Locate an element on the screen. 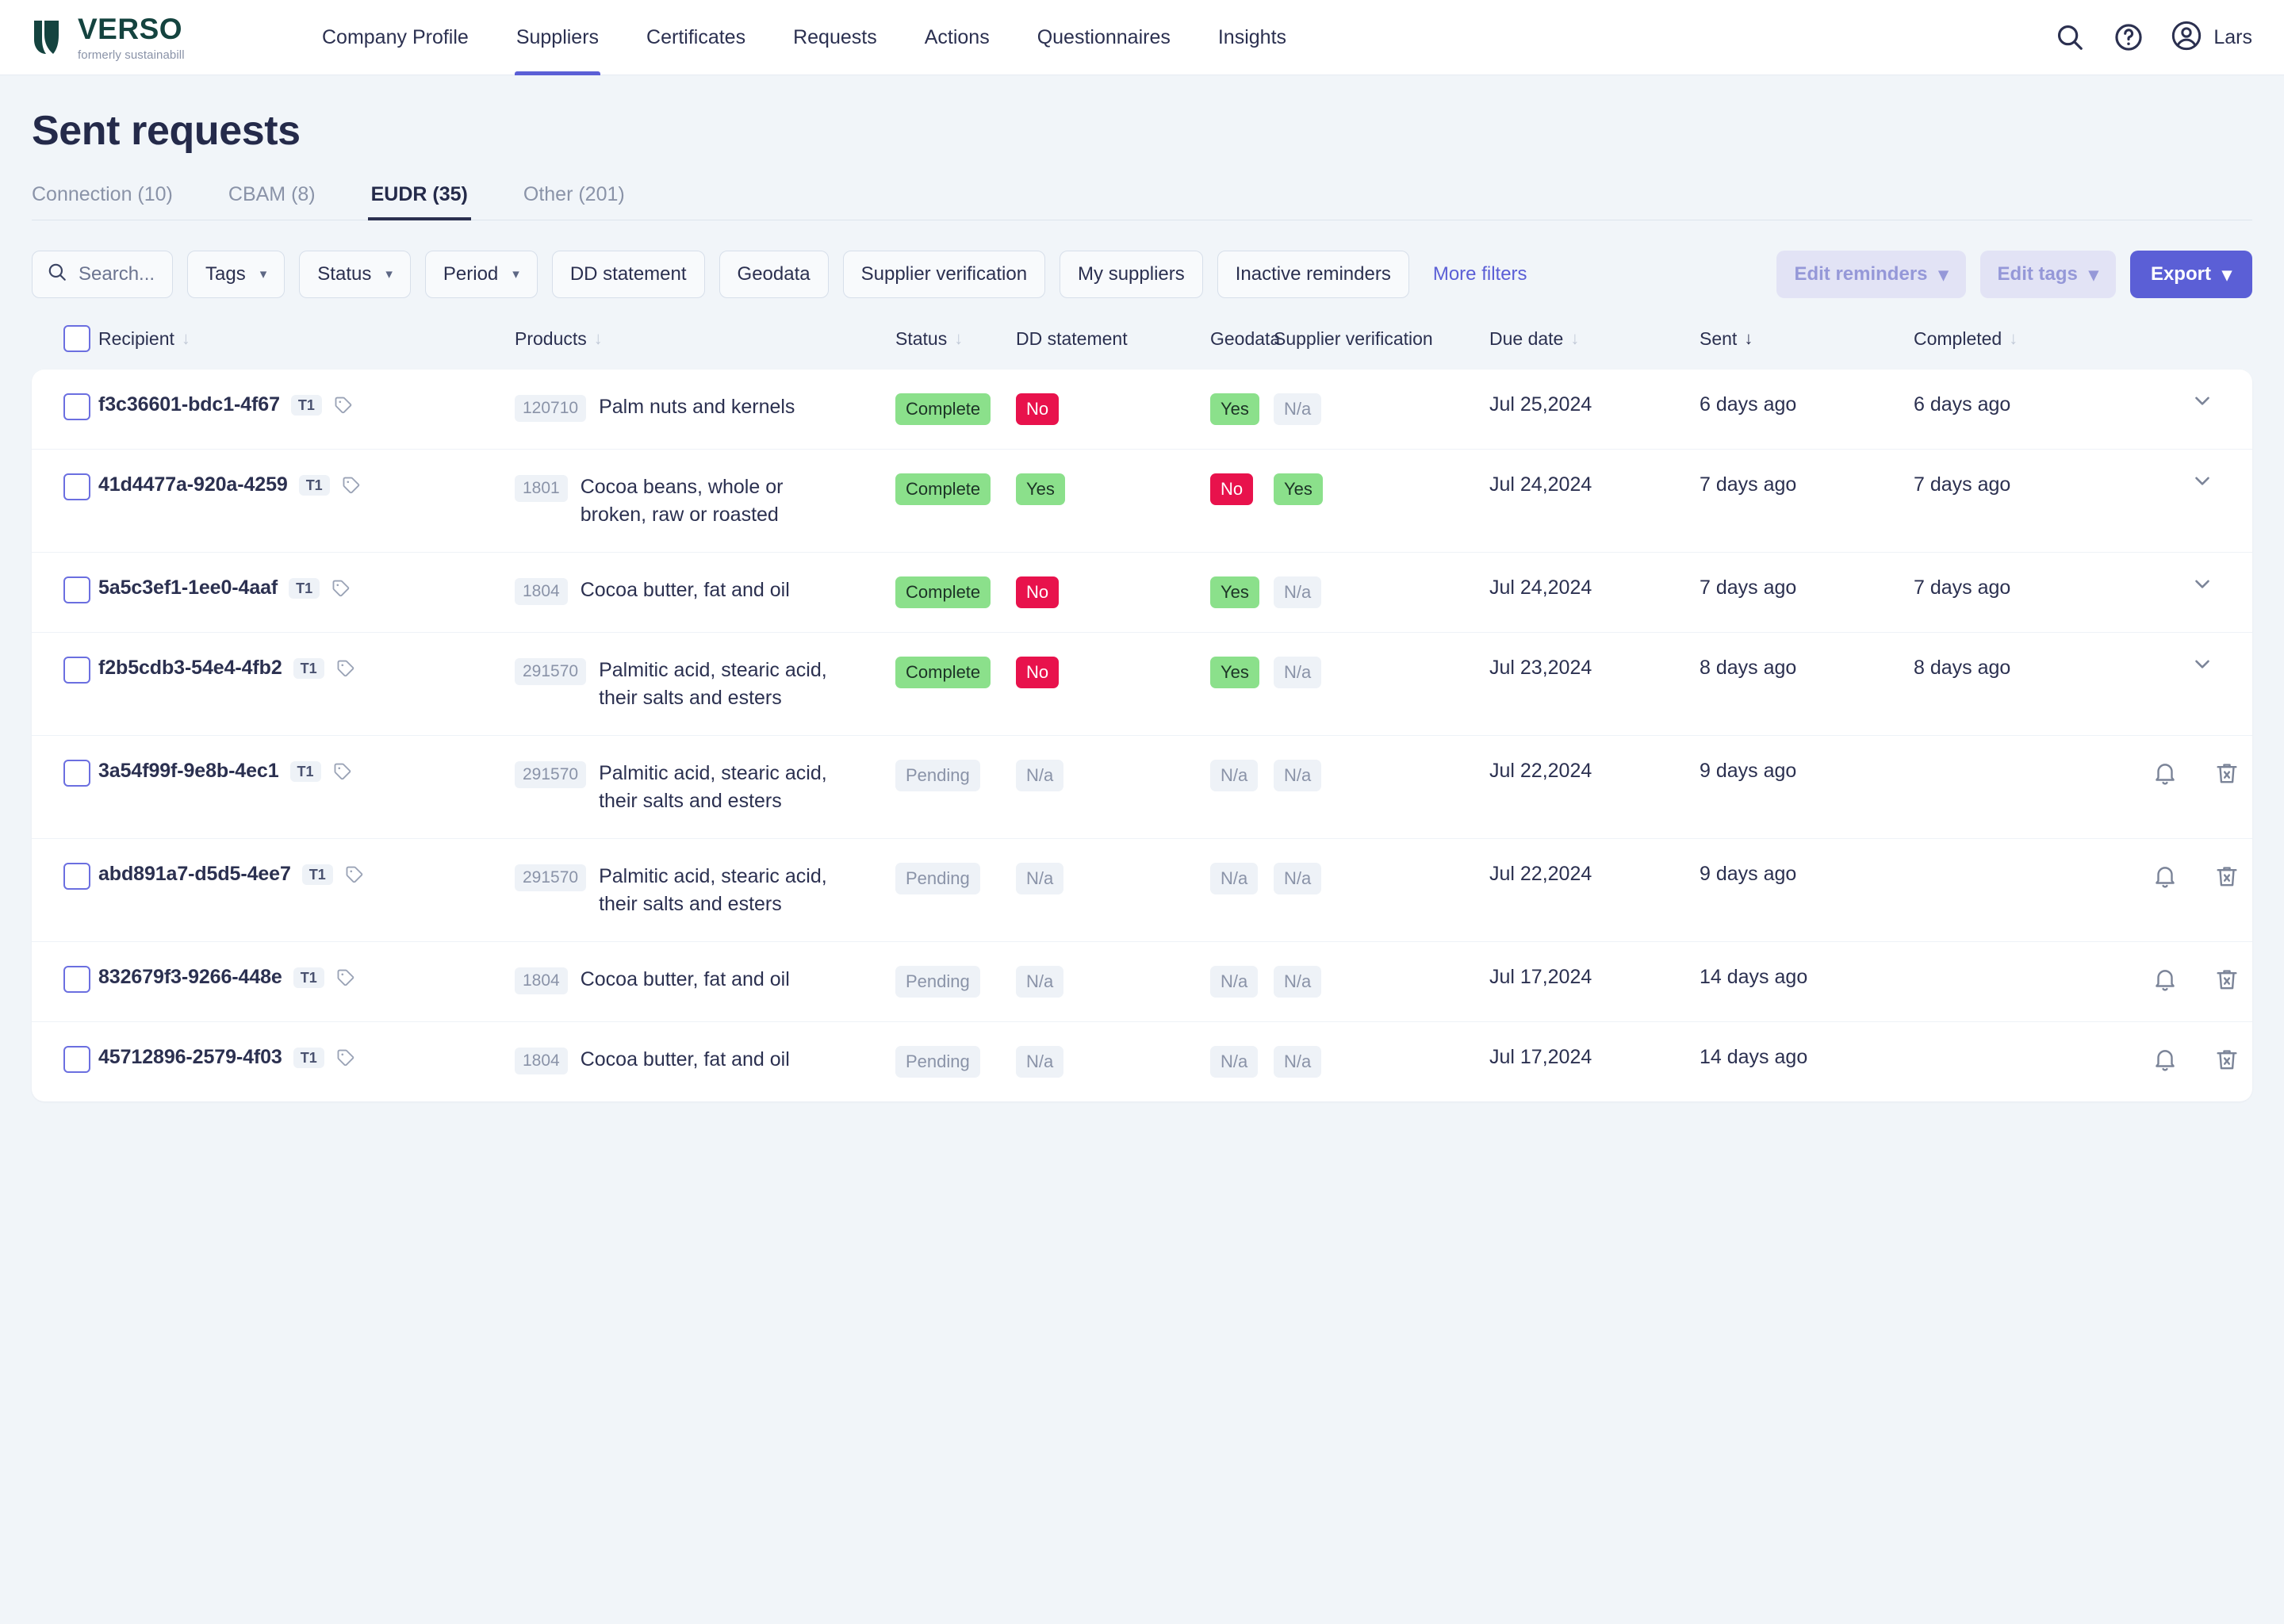 Image resolution: width=2284 pixels, height=1624 pixels. status-badge: Complete is located at coordinates (943, 409).